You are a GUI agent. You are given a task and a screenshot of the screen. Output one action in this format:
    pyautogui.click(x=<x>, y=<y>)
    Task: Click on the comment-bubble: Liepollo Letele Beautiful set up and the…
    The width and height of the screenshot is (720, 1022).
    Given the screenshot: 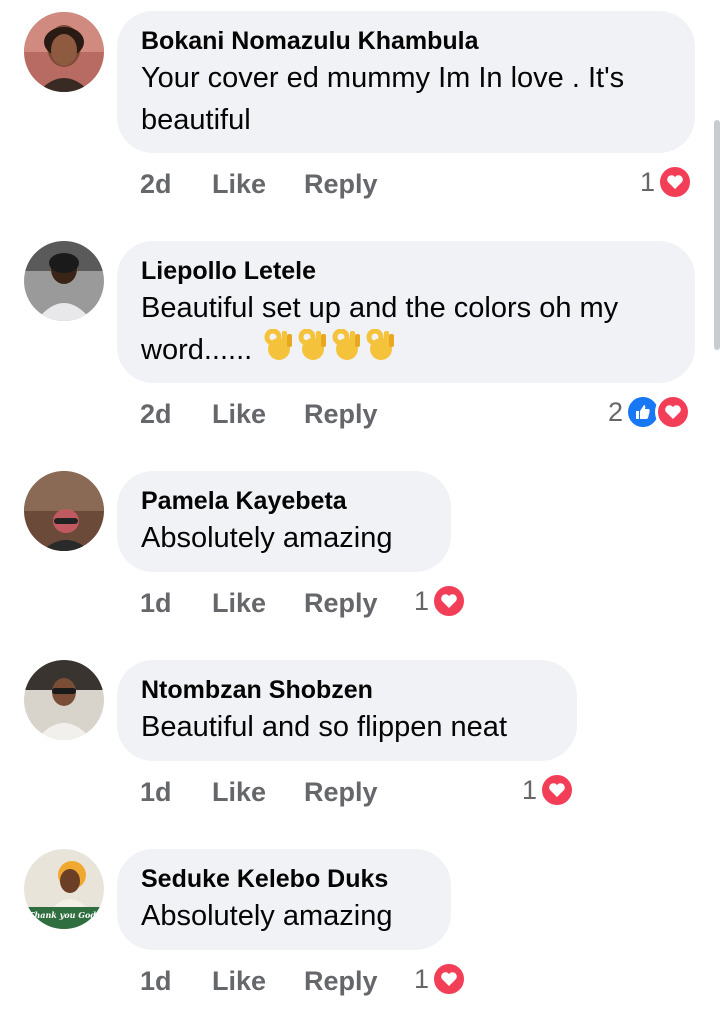 What is the action you would take?
    pyautogui.click(x=406, y=312)
    